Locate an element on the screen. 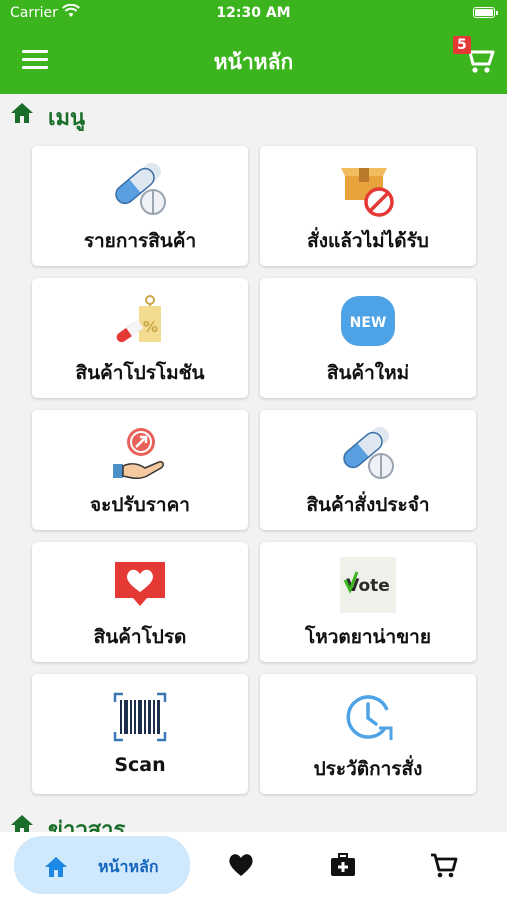  battery-icon is located at coordinates (485, 12).